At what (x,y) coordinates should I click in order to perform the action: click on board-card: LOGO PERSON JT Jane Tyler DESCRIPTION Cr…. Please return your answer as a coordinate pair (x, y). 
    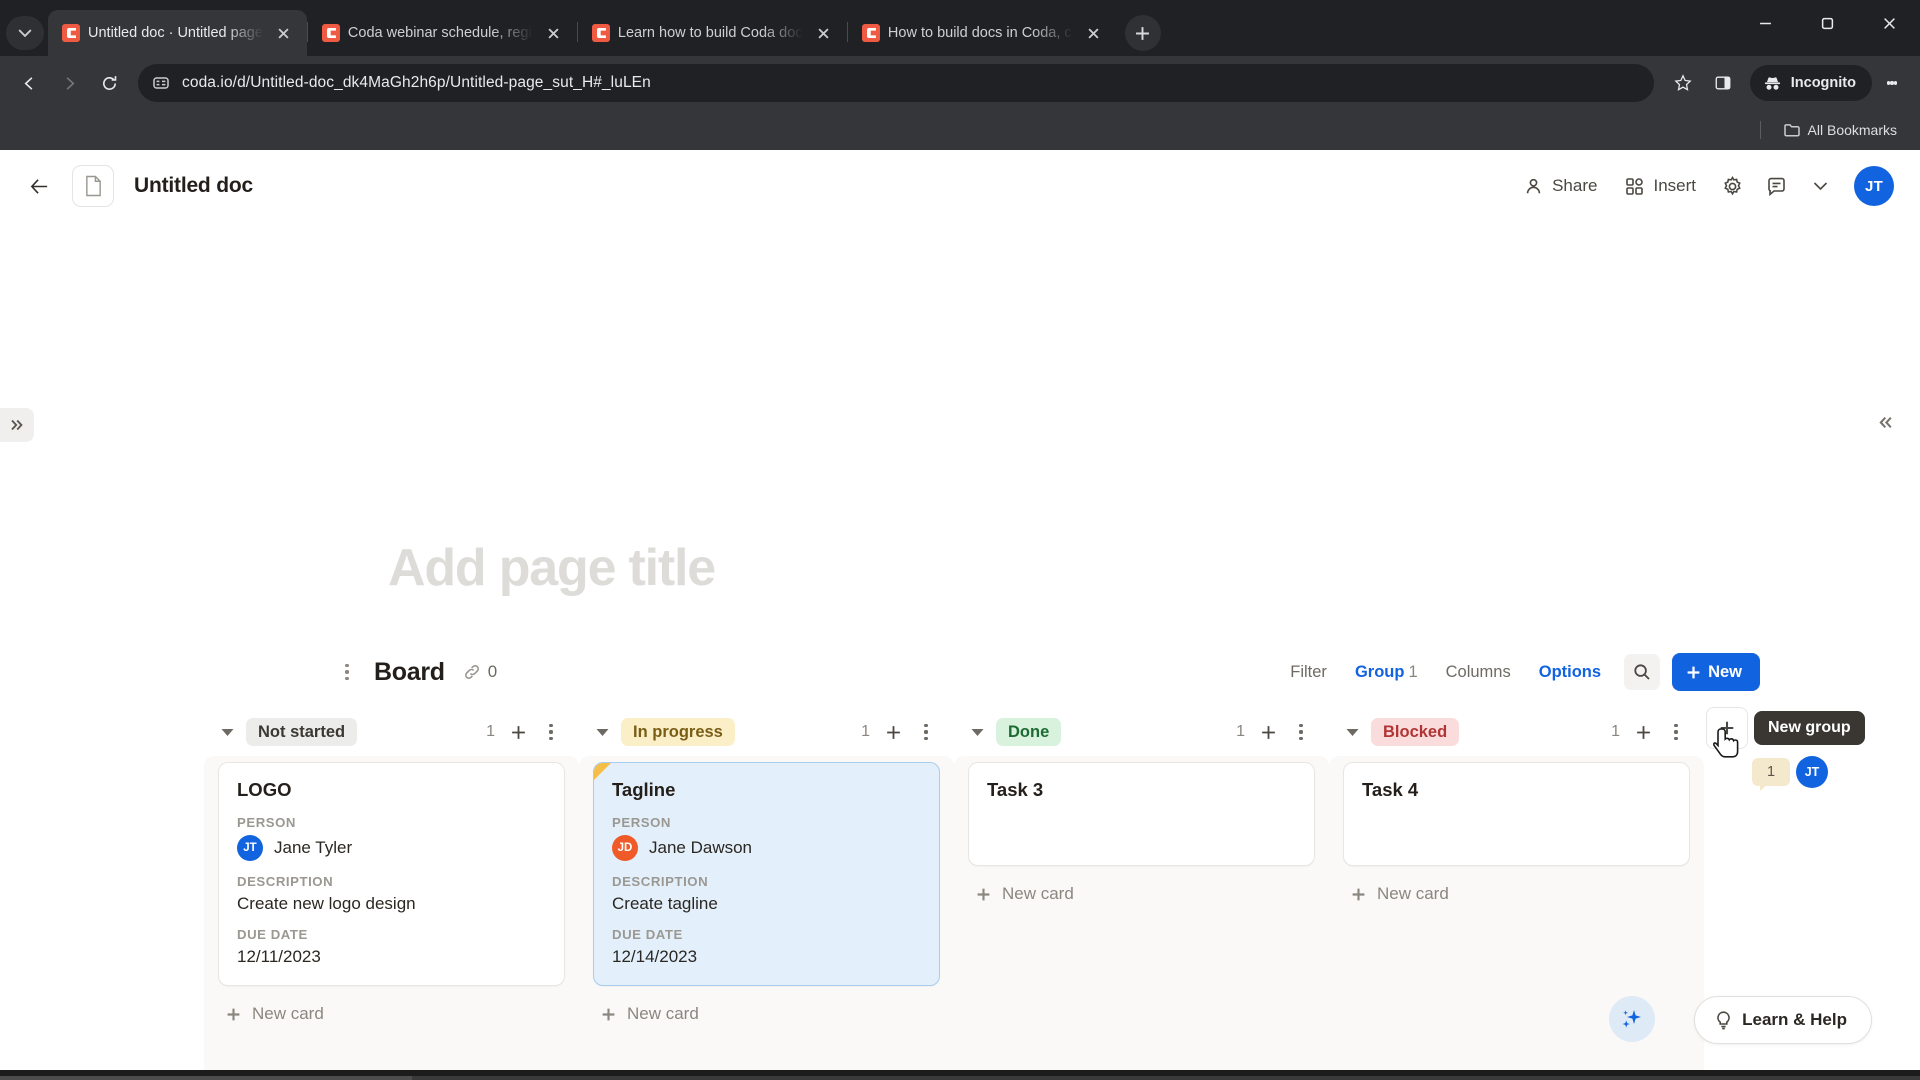
    Looking at the image, I should click on (391, 874).